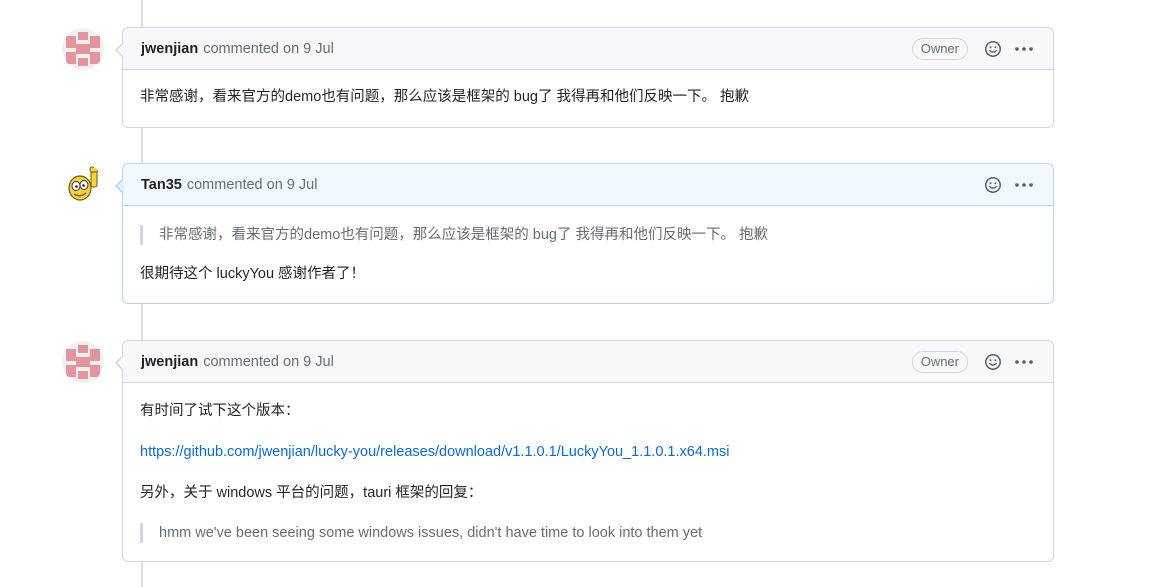 The image size is (1173, 587). Describe the element at coordinates (161, 185) in the screenshot. I see `author-link: Tan35` at that location.